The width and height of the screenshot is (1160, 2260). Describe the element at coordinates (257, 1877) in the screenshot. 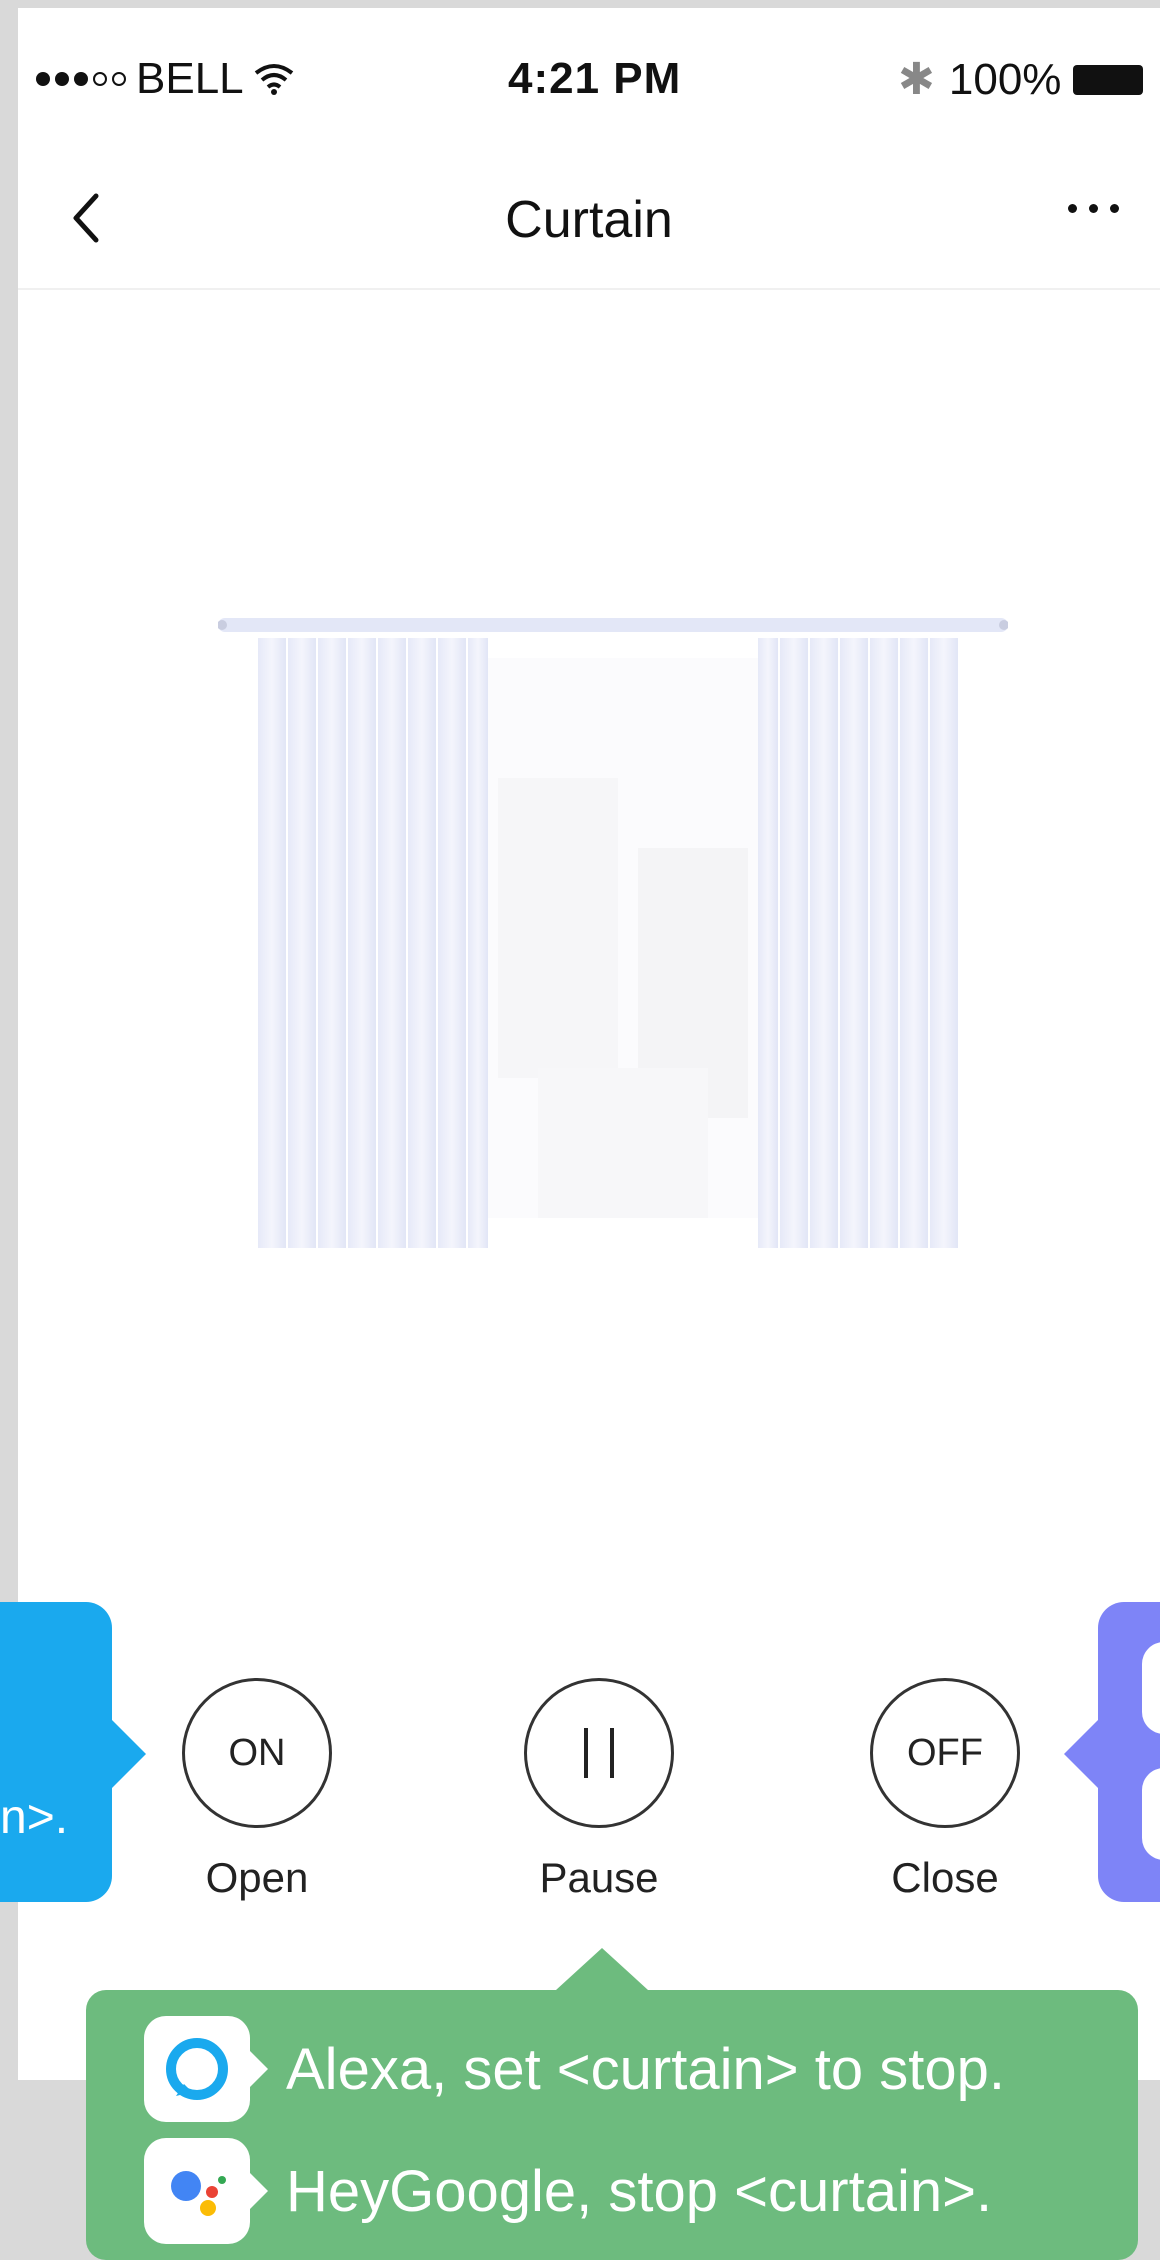

I see `open-label: Open` at that location.